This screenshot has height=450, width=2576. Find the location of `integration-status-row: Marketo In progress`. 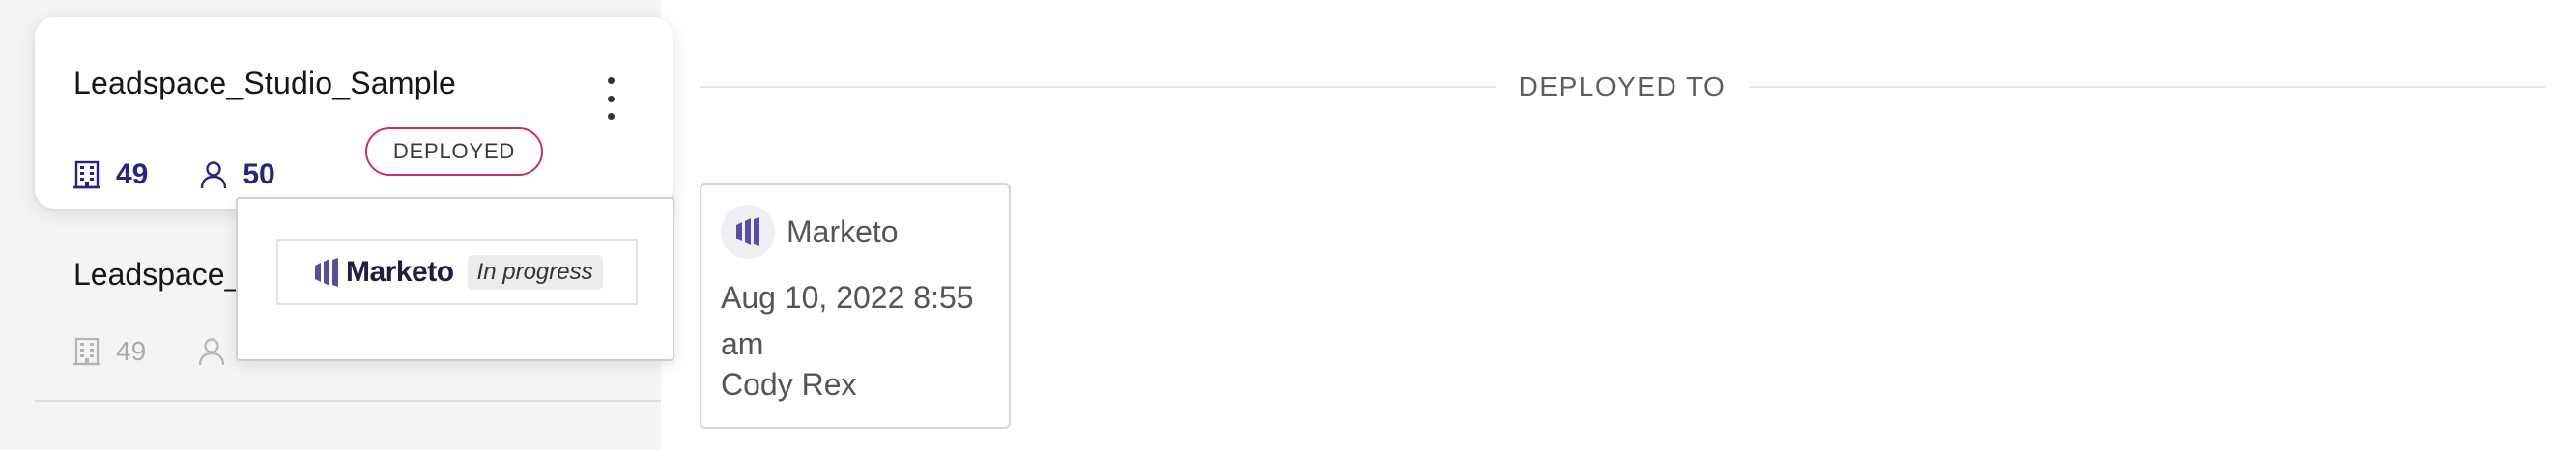

integration-status-row: Marketo In progress is located at coordinates (457, 272).